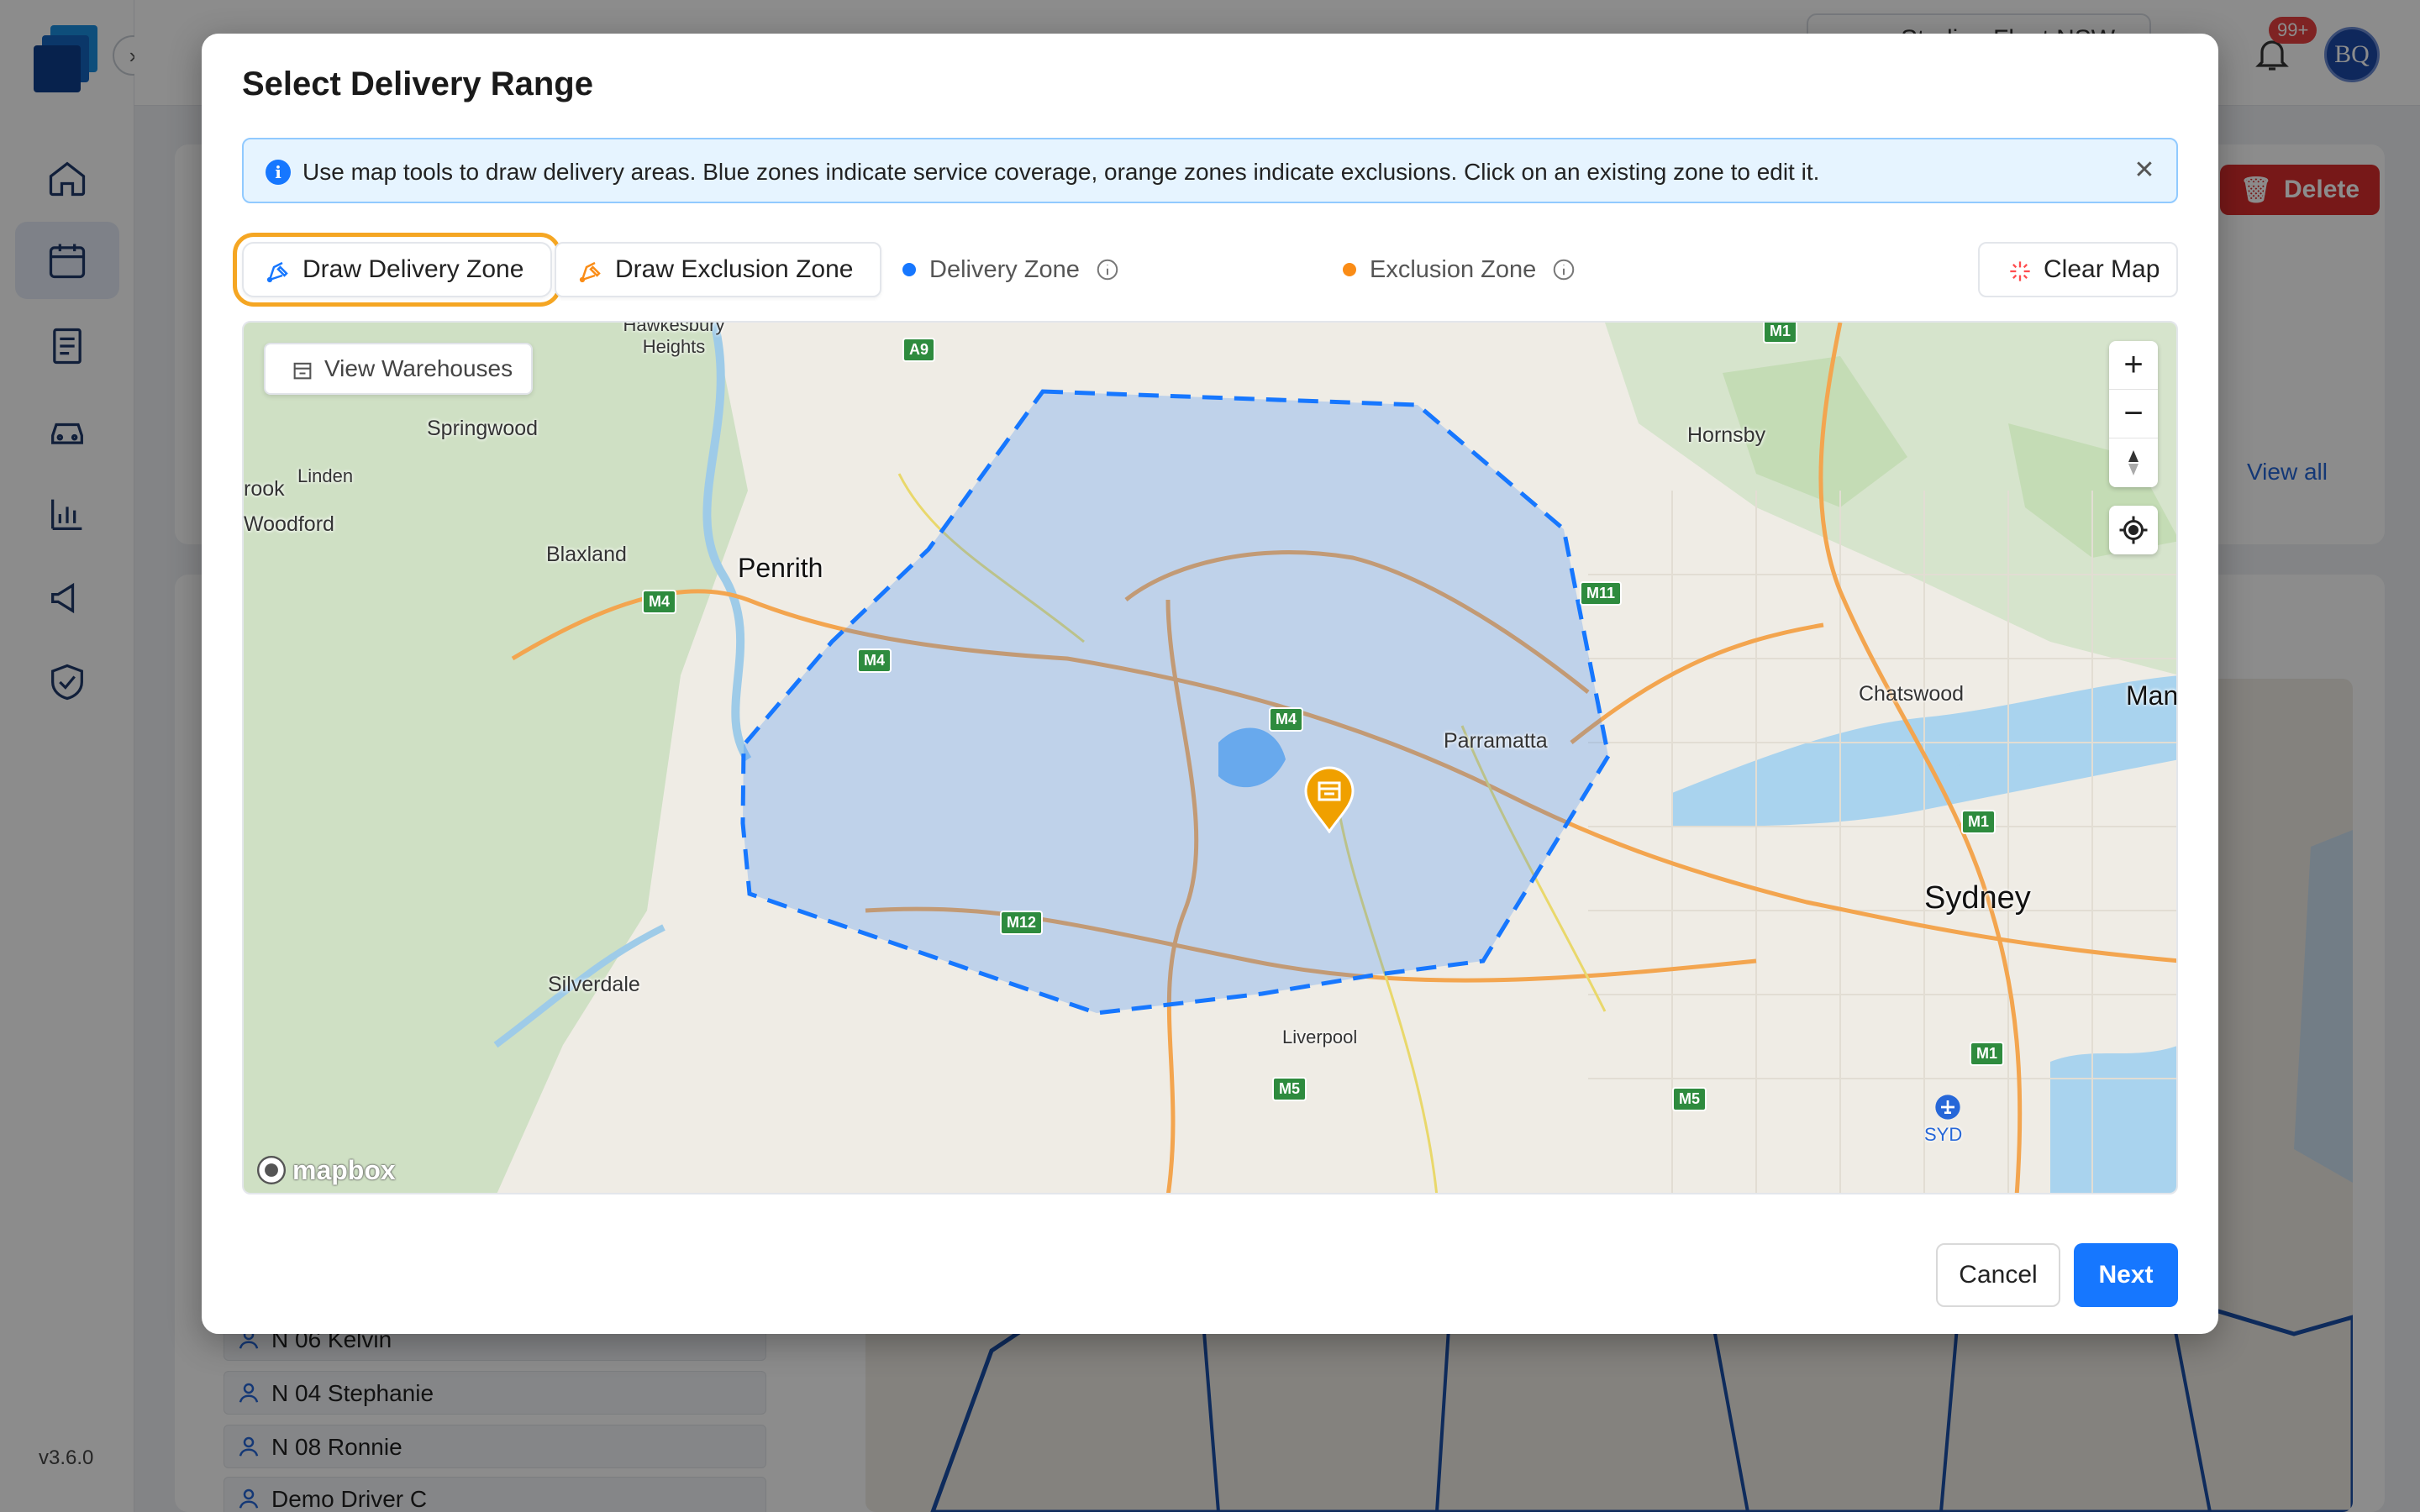 Image resolution: width=2420 pixels, height=1512 pixels. I want to click on cancel-button: Cancel, so click(1998, 1275).